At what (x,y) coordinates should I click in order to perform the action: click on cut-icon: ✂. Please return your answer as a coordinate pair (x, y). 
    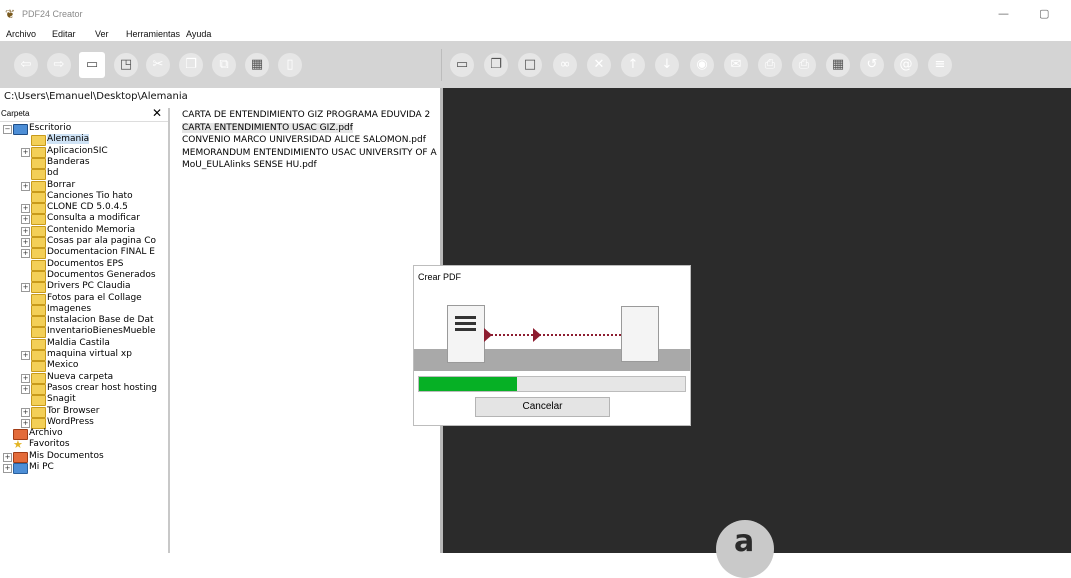
    Looking at the image, I should click on (158, 65).